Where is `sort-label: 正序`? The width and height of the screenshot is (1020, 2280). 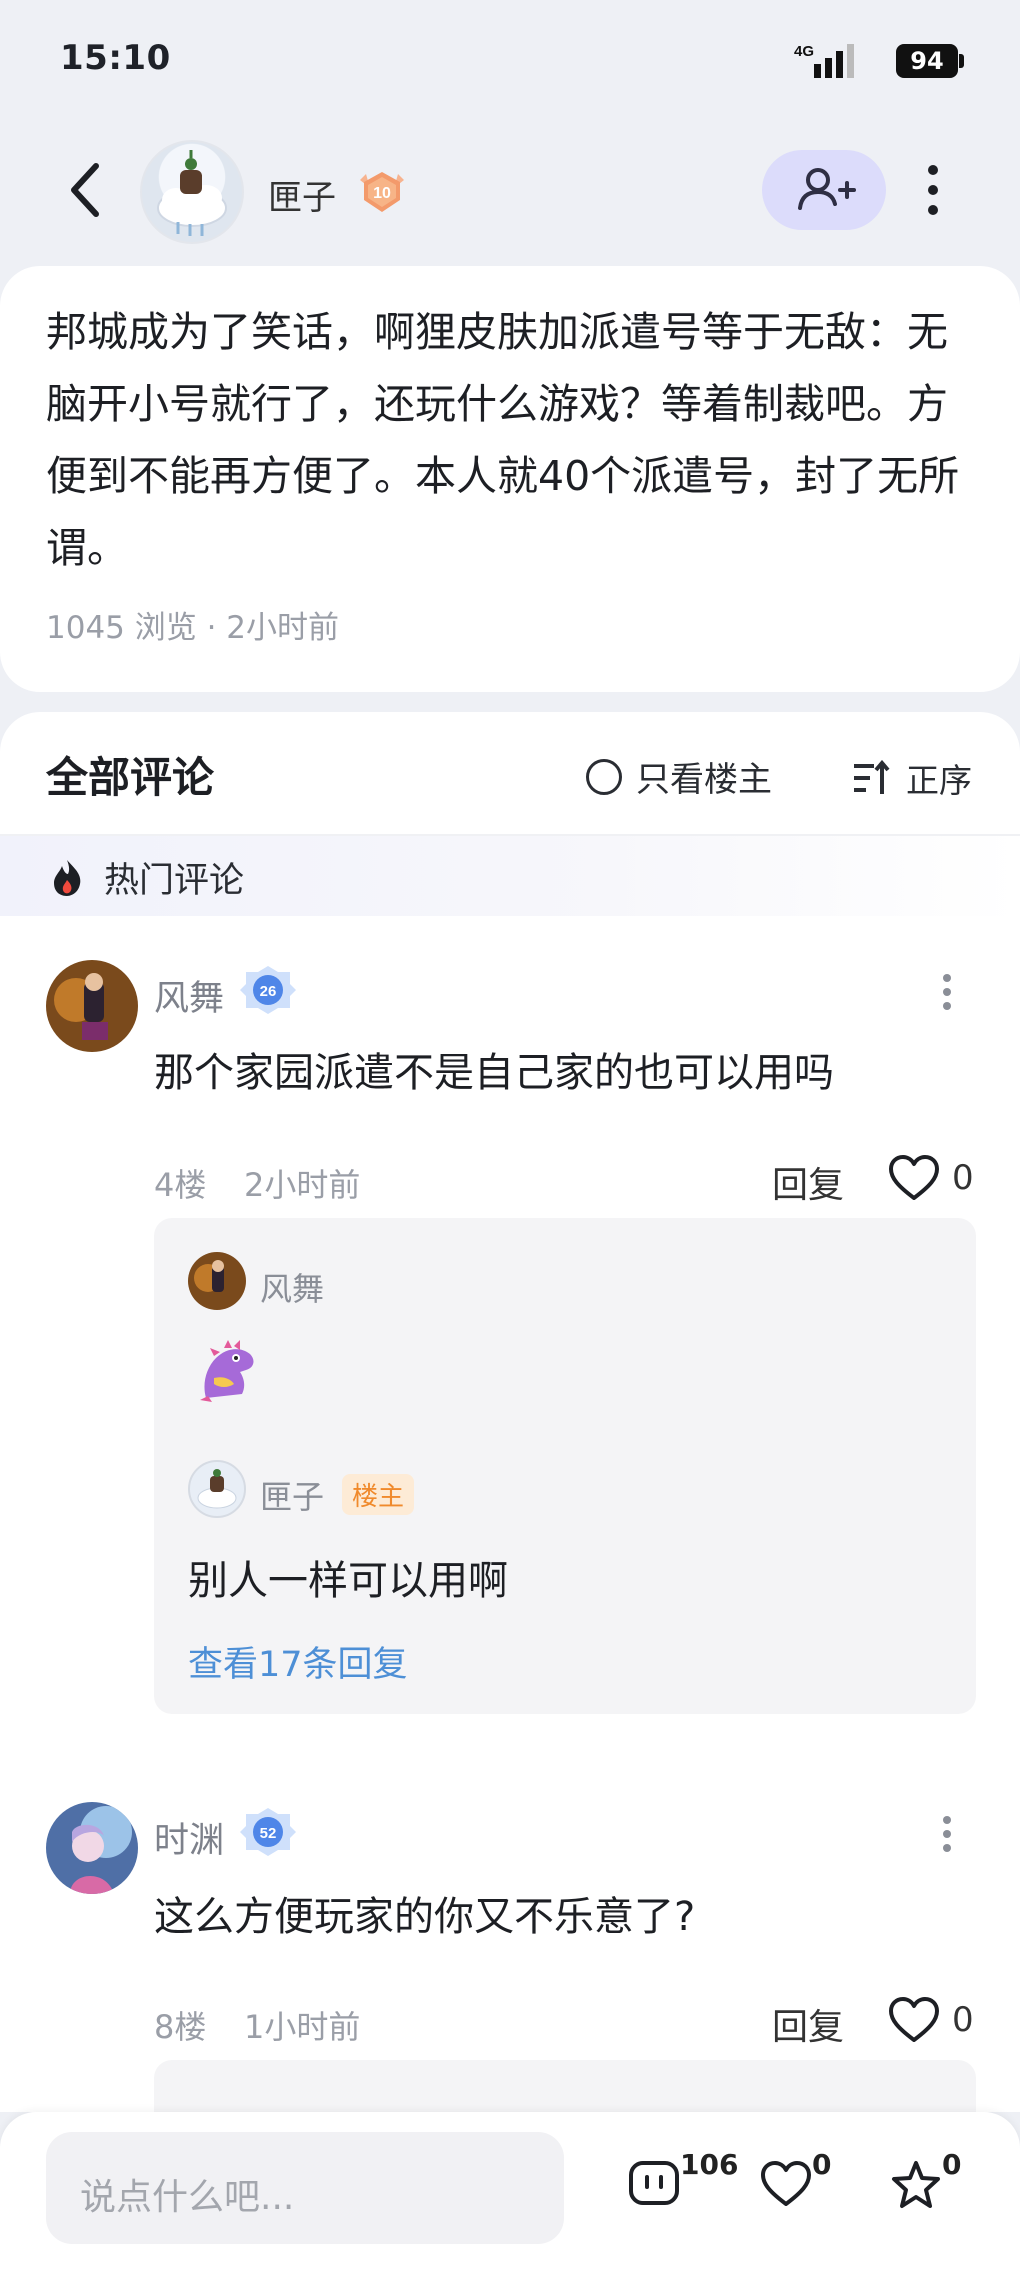
sort-label: 正序 is located at coordinates (939, 780).